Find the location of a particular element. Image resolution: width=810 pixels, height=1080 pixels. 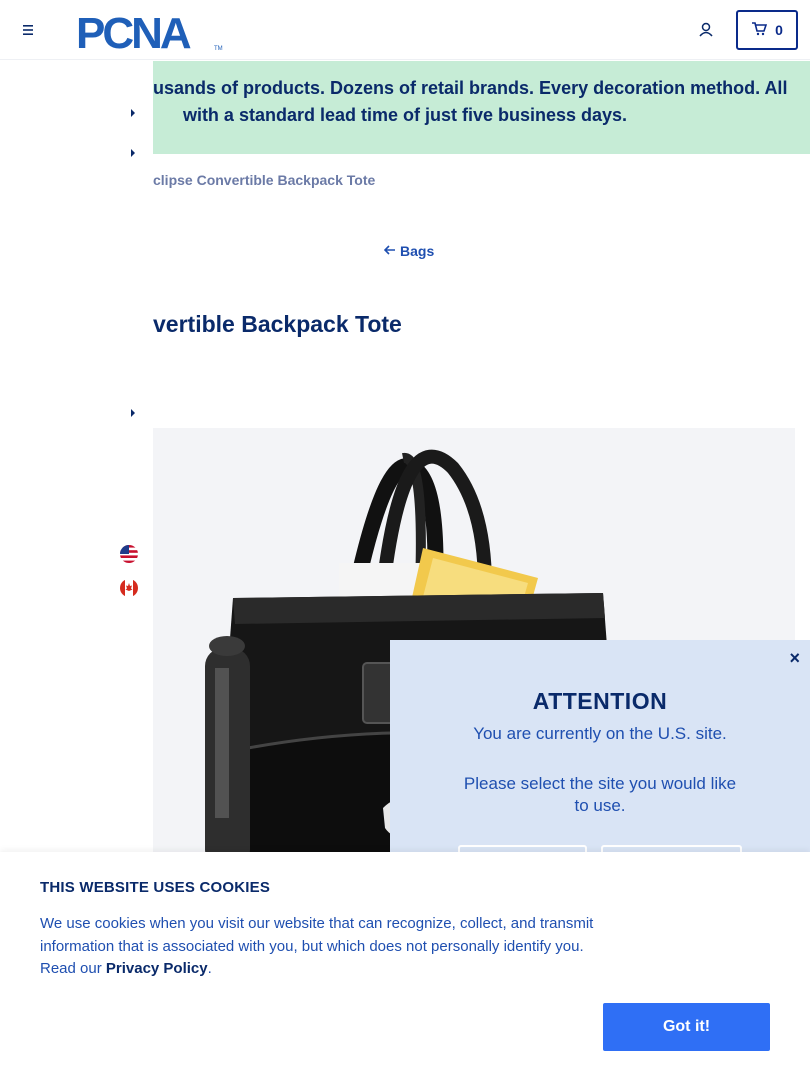

breadcrumb: clipse Convertible Backpack Tote is located at coordinates (264, 180).